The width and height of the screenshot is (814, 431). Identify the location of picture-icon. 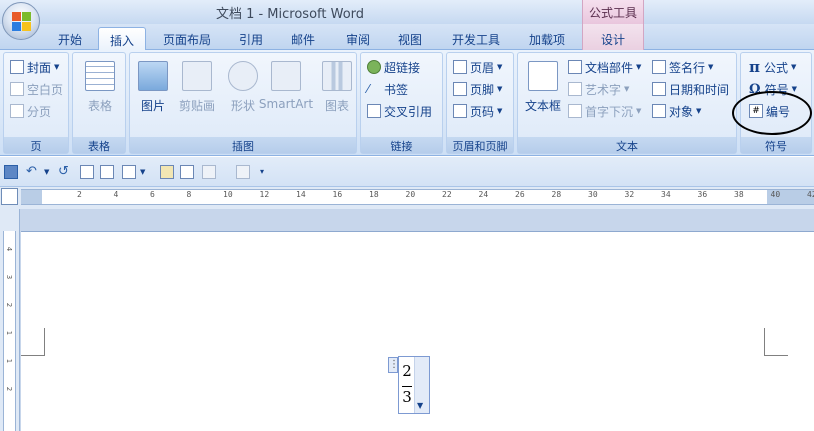
(153, 76).